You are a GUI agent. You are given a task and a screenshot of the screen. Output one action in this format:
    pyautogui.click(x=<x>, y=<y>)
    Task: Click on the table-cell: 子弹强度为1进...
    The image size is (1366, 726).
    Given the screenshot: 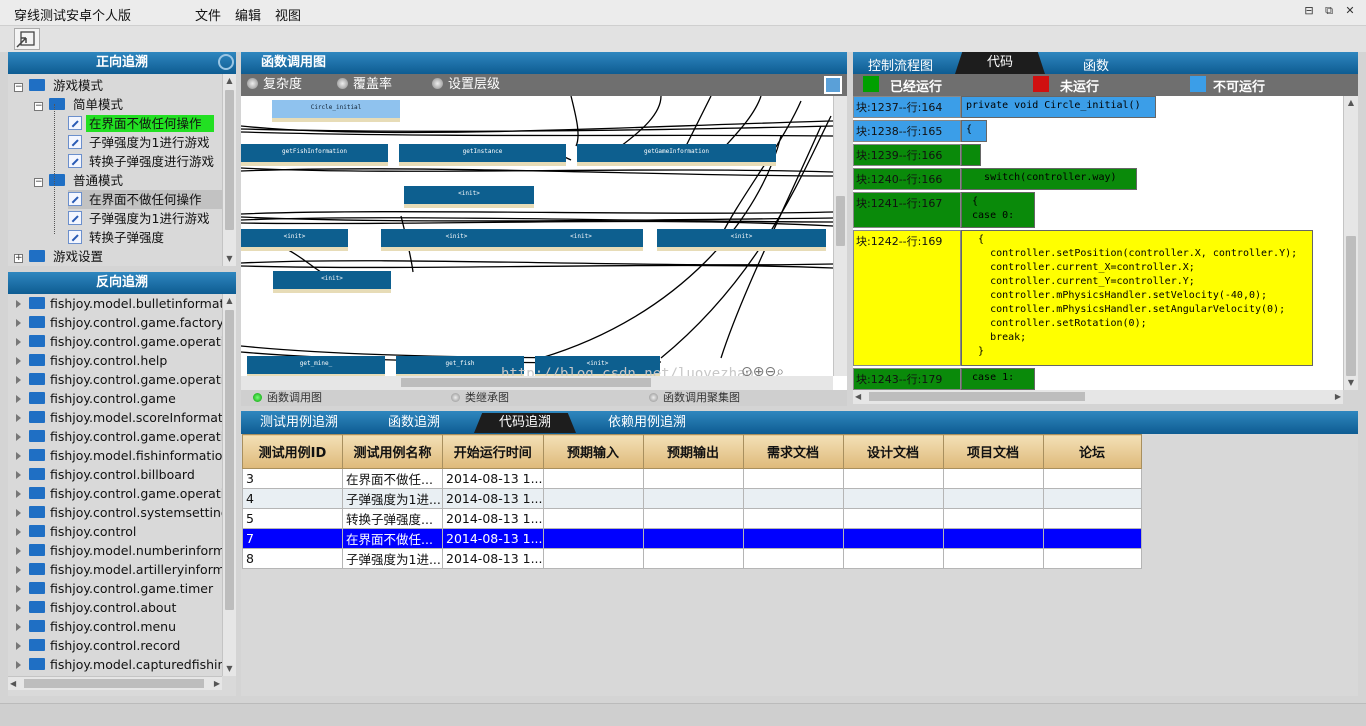 What is the action you would take?
    pyautogui.click(x=392, y=558)
    